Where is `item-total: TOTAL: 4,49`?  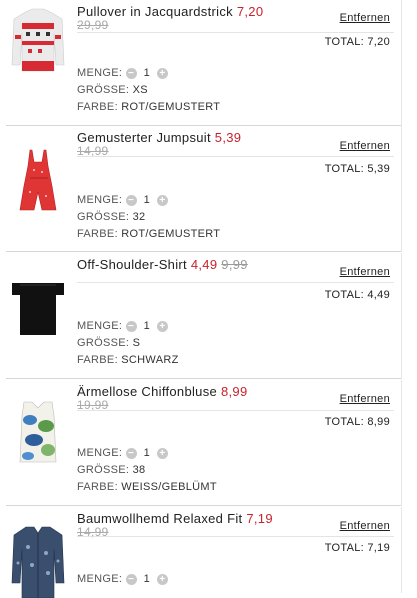 item-total: TOTAL: 4,49 is located at coordinates (357, 295).